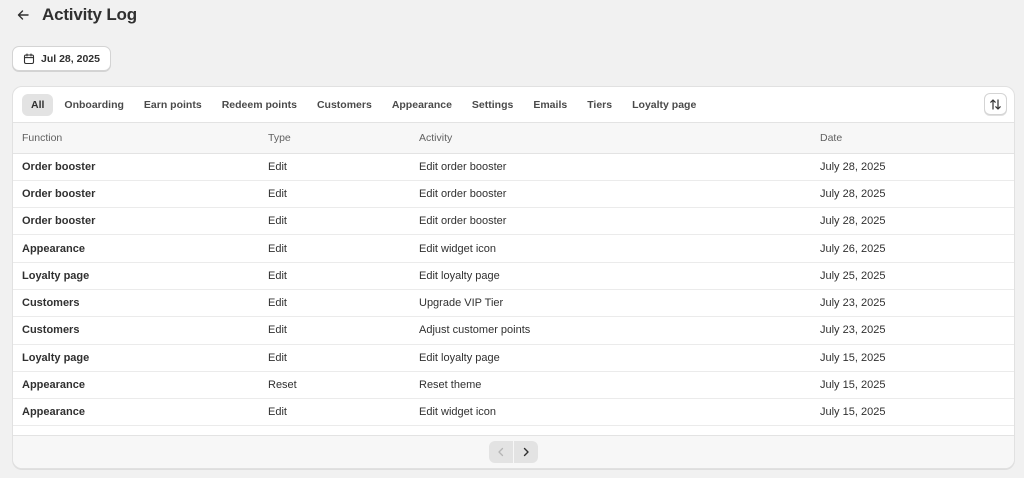 This screenshot has height=478, width=1024. I want to click on page-title: Activity Log, so click(89, 14).